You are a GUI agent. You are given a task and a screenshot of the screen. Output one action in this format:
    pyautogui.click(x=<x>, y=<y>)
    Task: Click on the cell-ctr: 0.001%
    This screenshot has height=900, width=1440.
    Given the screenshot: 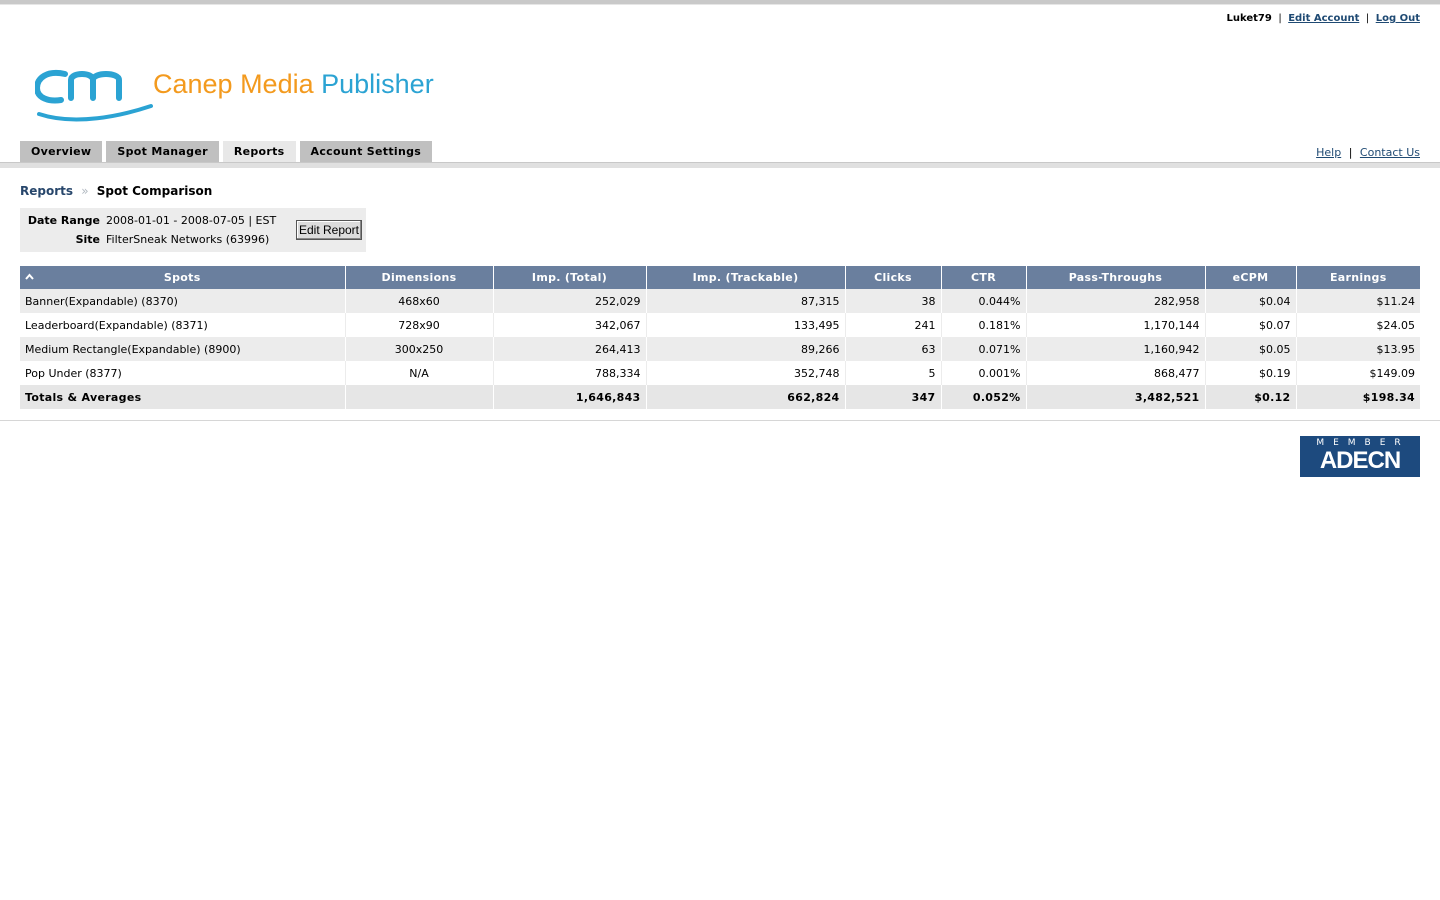 What is the action you would take?
    pyautogui.click(x=983, y=373)
    